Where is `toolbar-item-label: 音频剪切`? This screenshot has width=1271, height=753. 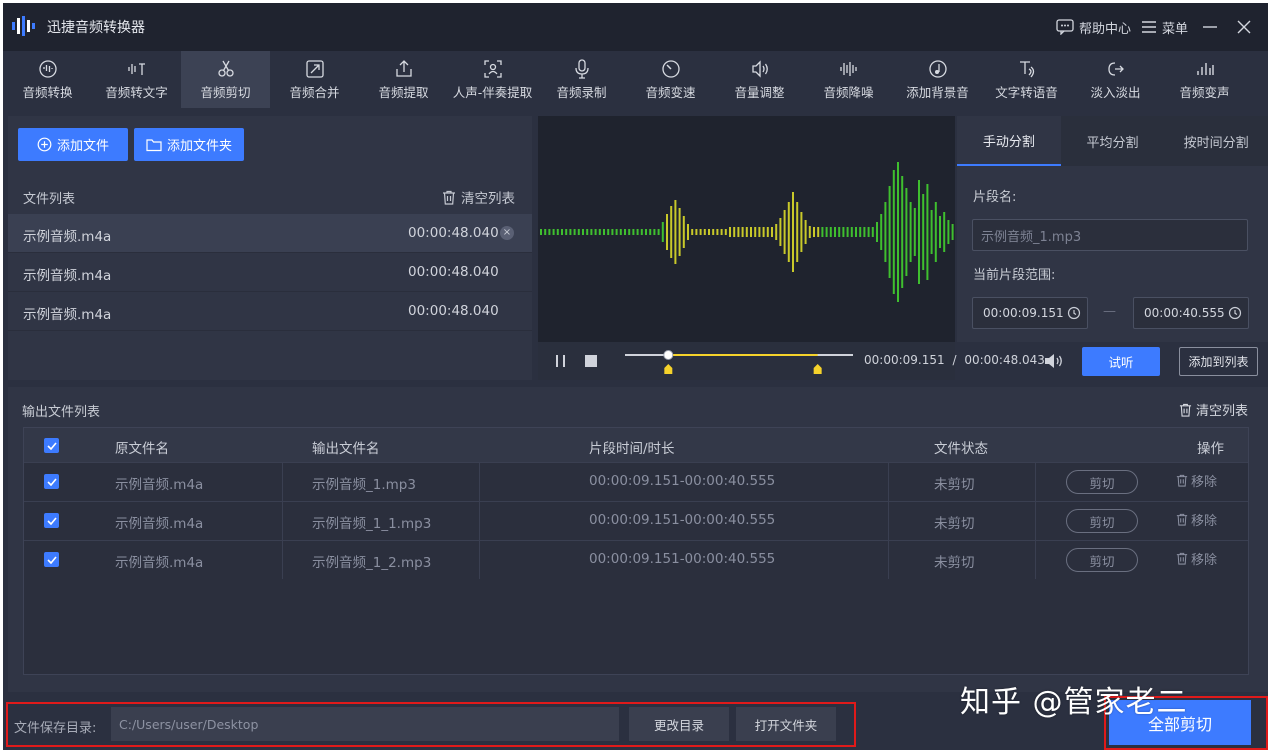
toolbar-item-label: 音频剪切 is located at coordinates (225, 92).